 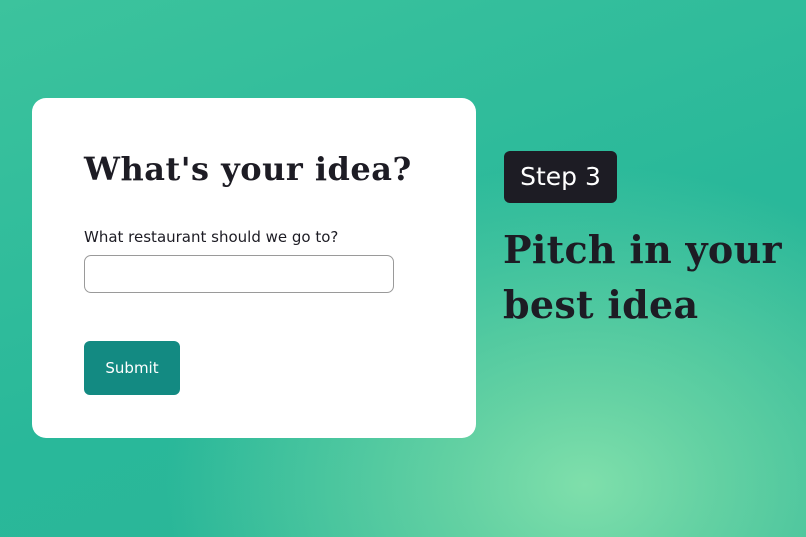 I want to click on restaurant-field-label: What restaurant should we go to?, so click(x=211, y=237).